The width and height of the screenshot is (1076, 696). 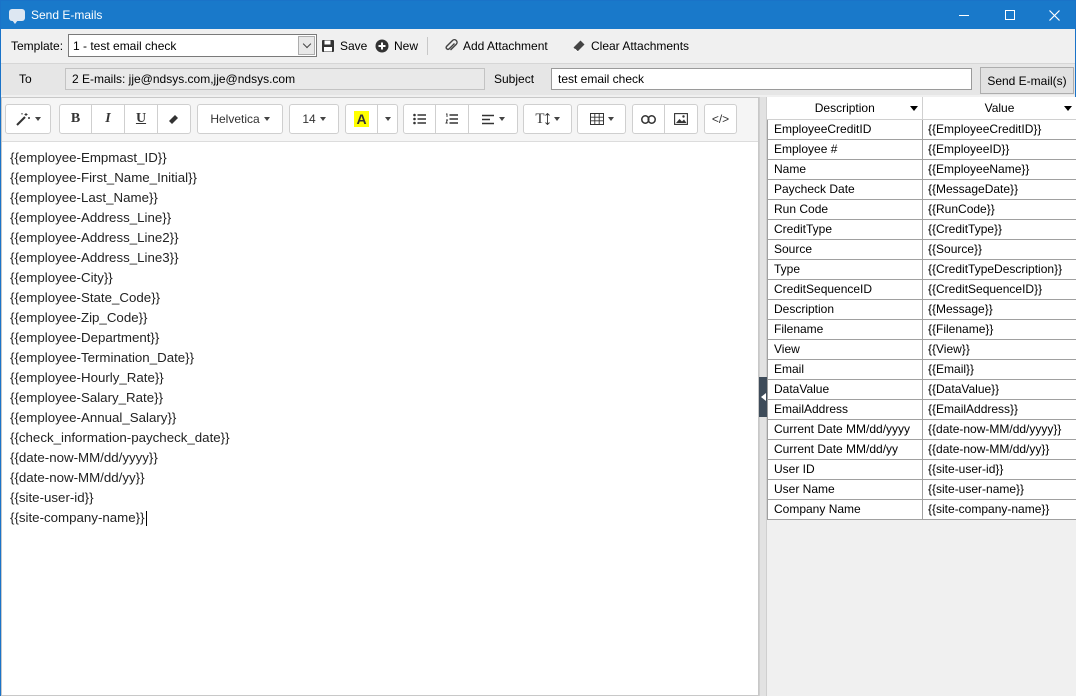 I want to click on description-cell: Filename, so click(x=845, y=329).